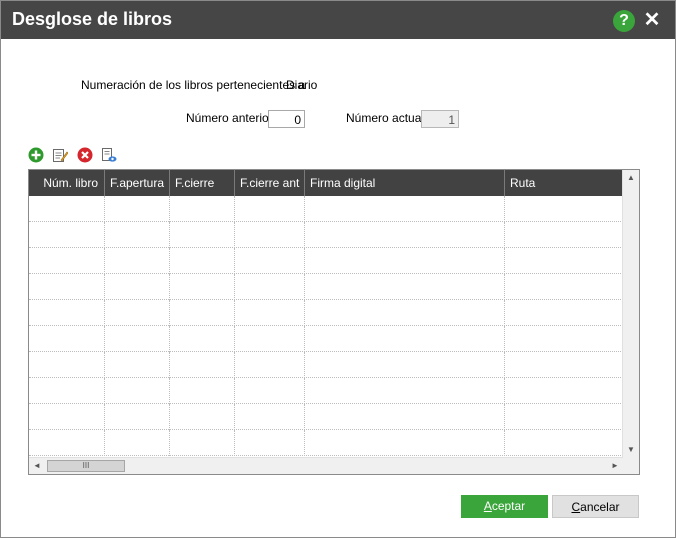 The height and width of the screenshot is (538, 676). What do you see at coordinates (85, 155) in the screenshot?
I see `delete-icon` at bounding box center [85, 155].